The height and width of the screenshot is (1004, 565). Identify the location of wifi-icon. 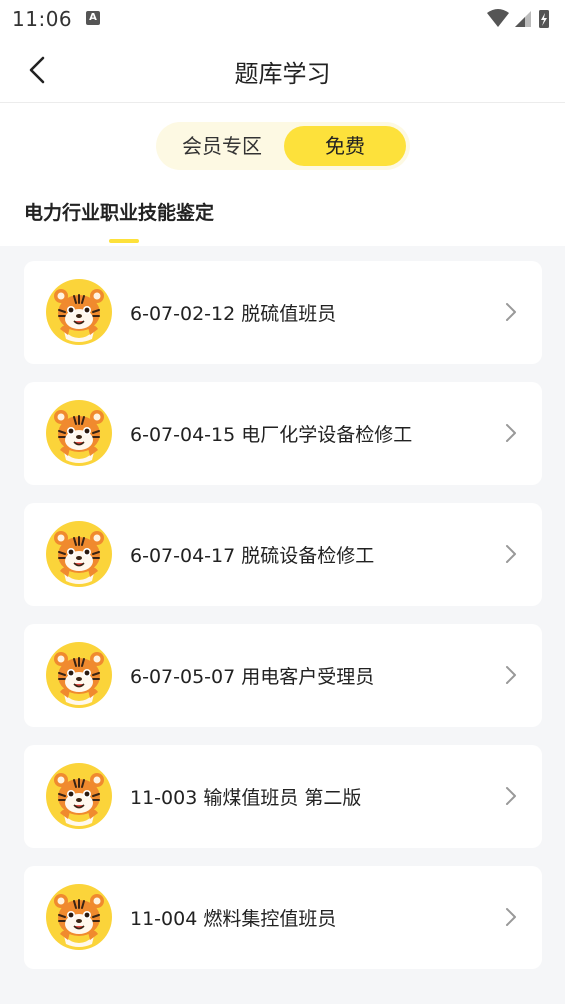
(498, 18).